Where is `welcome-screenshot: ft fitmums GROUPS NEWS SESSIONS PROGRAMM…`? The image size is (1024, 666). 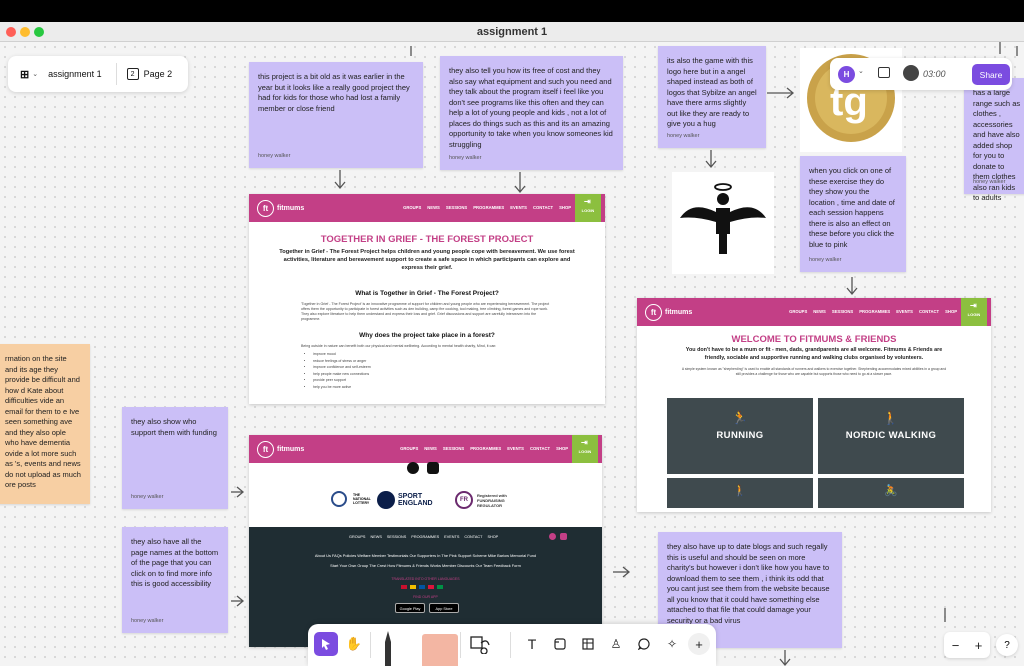
welcome-screenshot: ft fitmums GROUPS NEWS SESSIONS PROGRAMM… is located at coordinates (814, 405).